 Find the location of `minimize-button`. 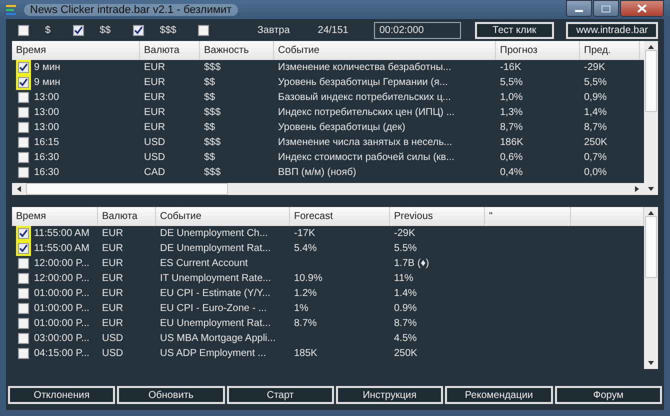

minimize-button is located at coordinates (579, 8).